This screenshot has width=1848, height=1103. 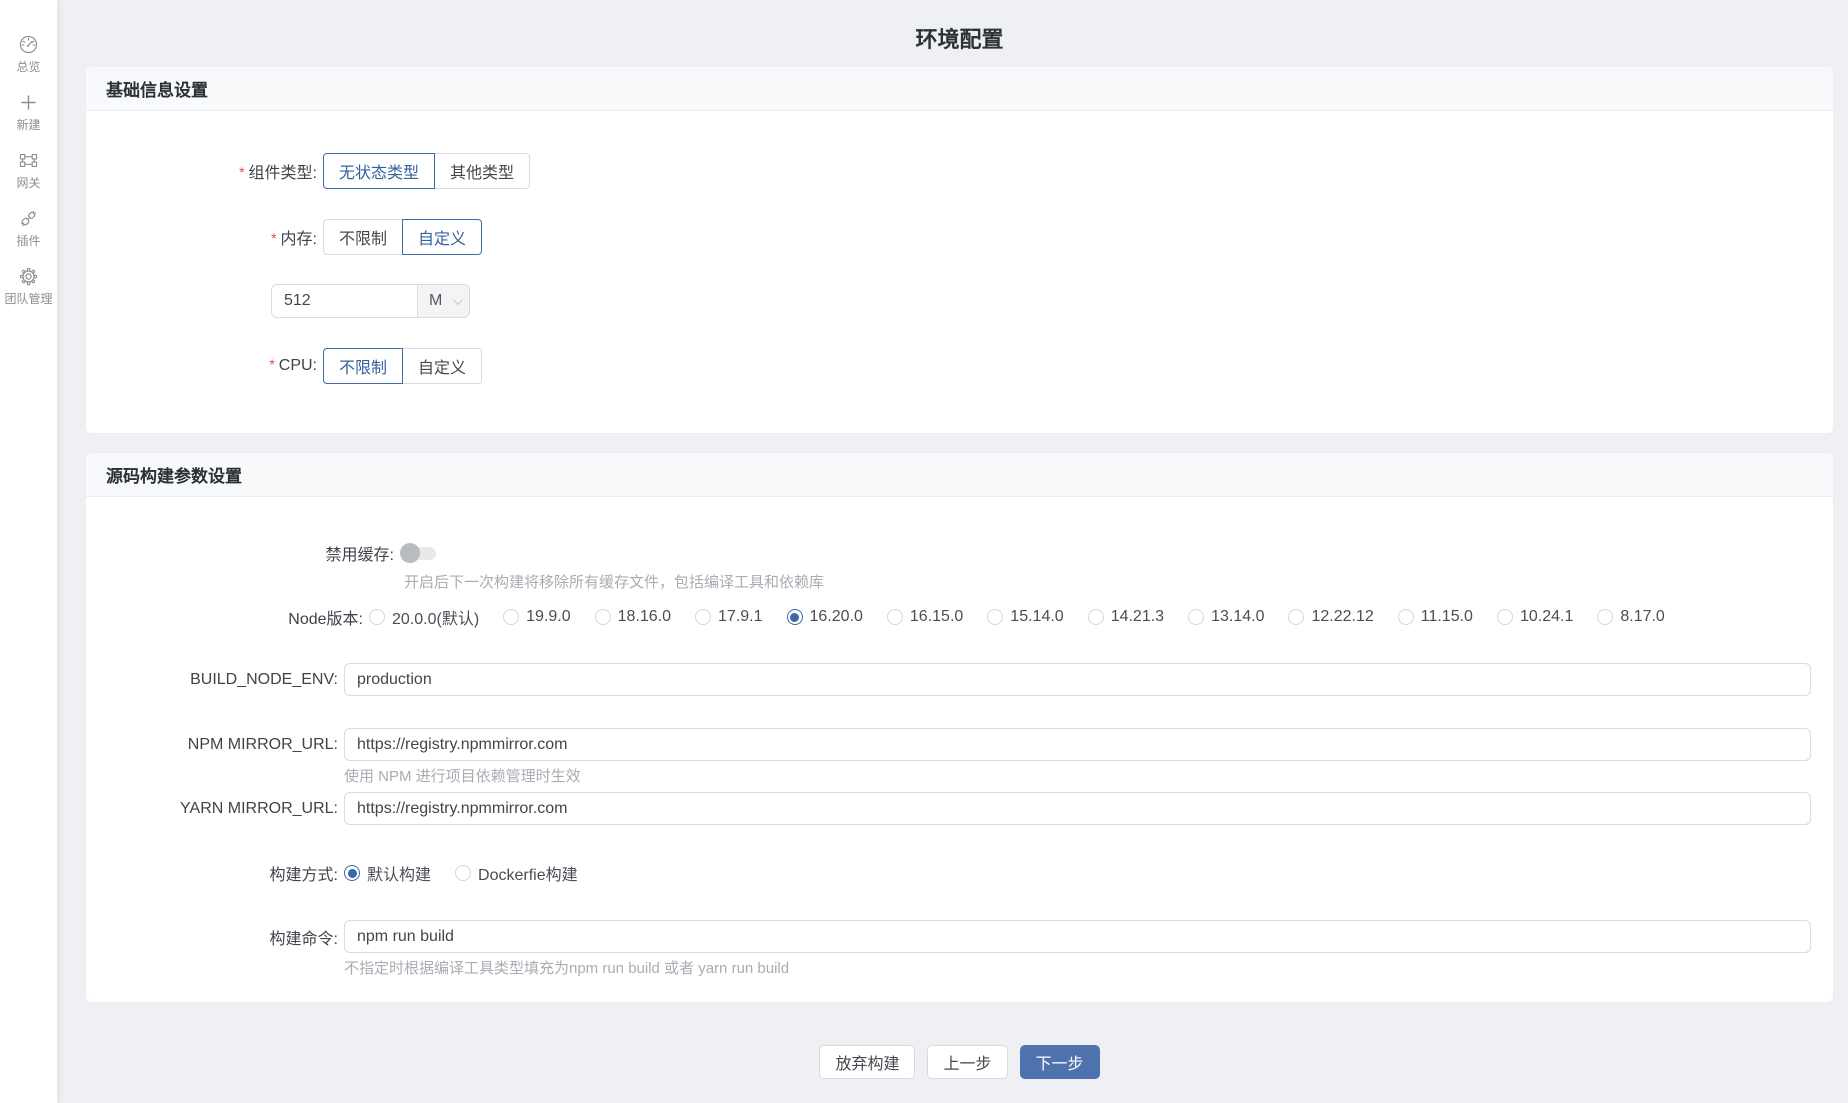 I want to click on sidebar-item-overview: 总览, so click(x=28, y=54).